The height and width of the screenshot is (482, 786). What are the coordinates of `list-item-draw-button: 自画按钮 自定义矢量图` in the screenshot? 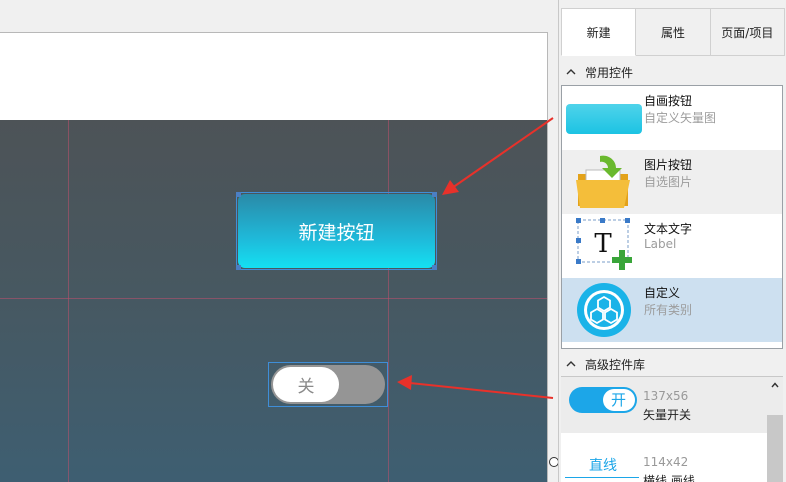 It's located at (672, 118).